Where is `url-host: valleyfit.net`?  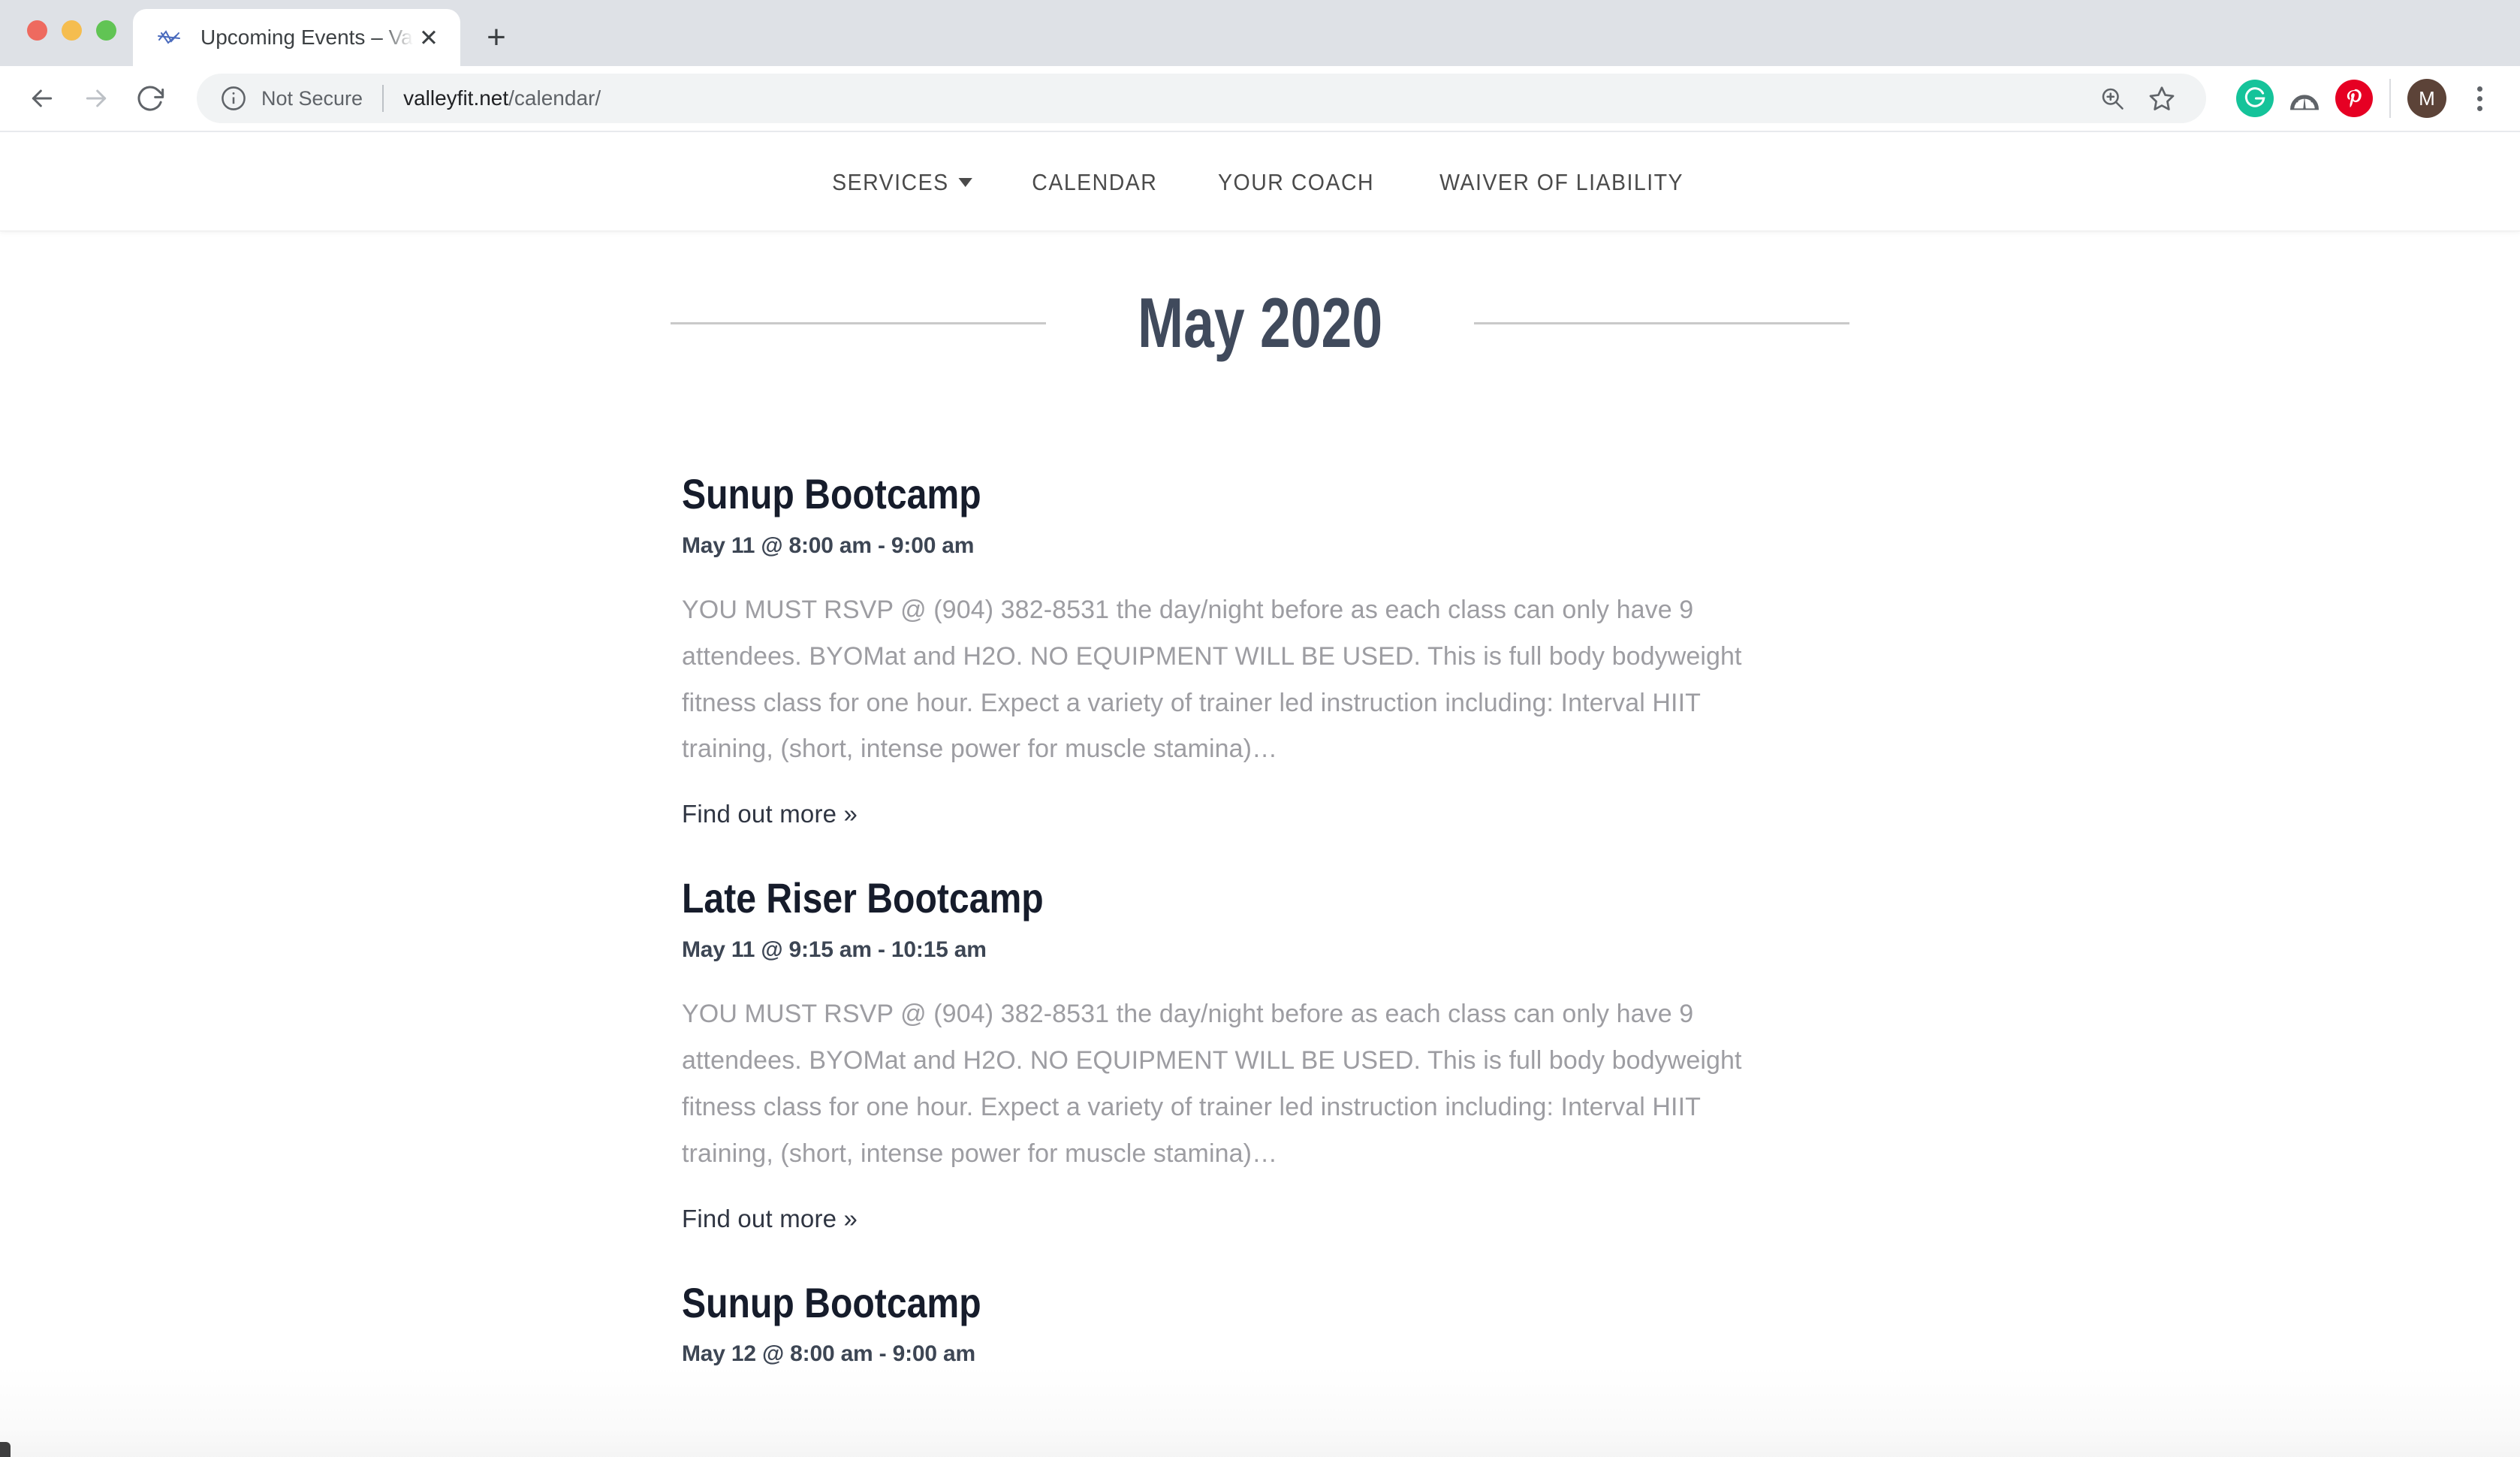 url-host: valleyfit.net is located at coordinates (456, 98).